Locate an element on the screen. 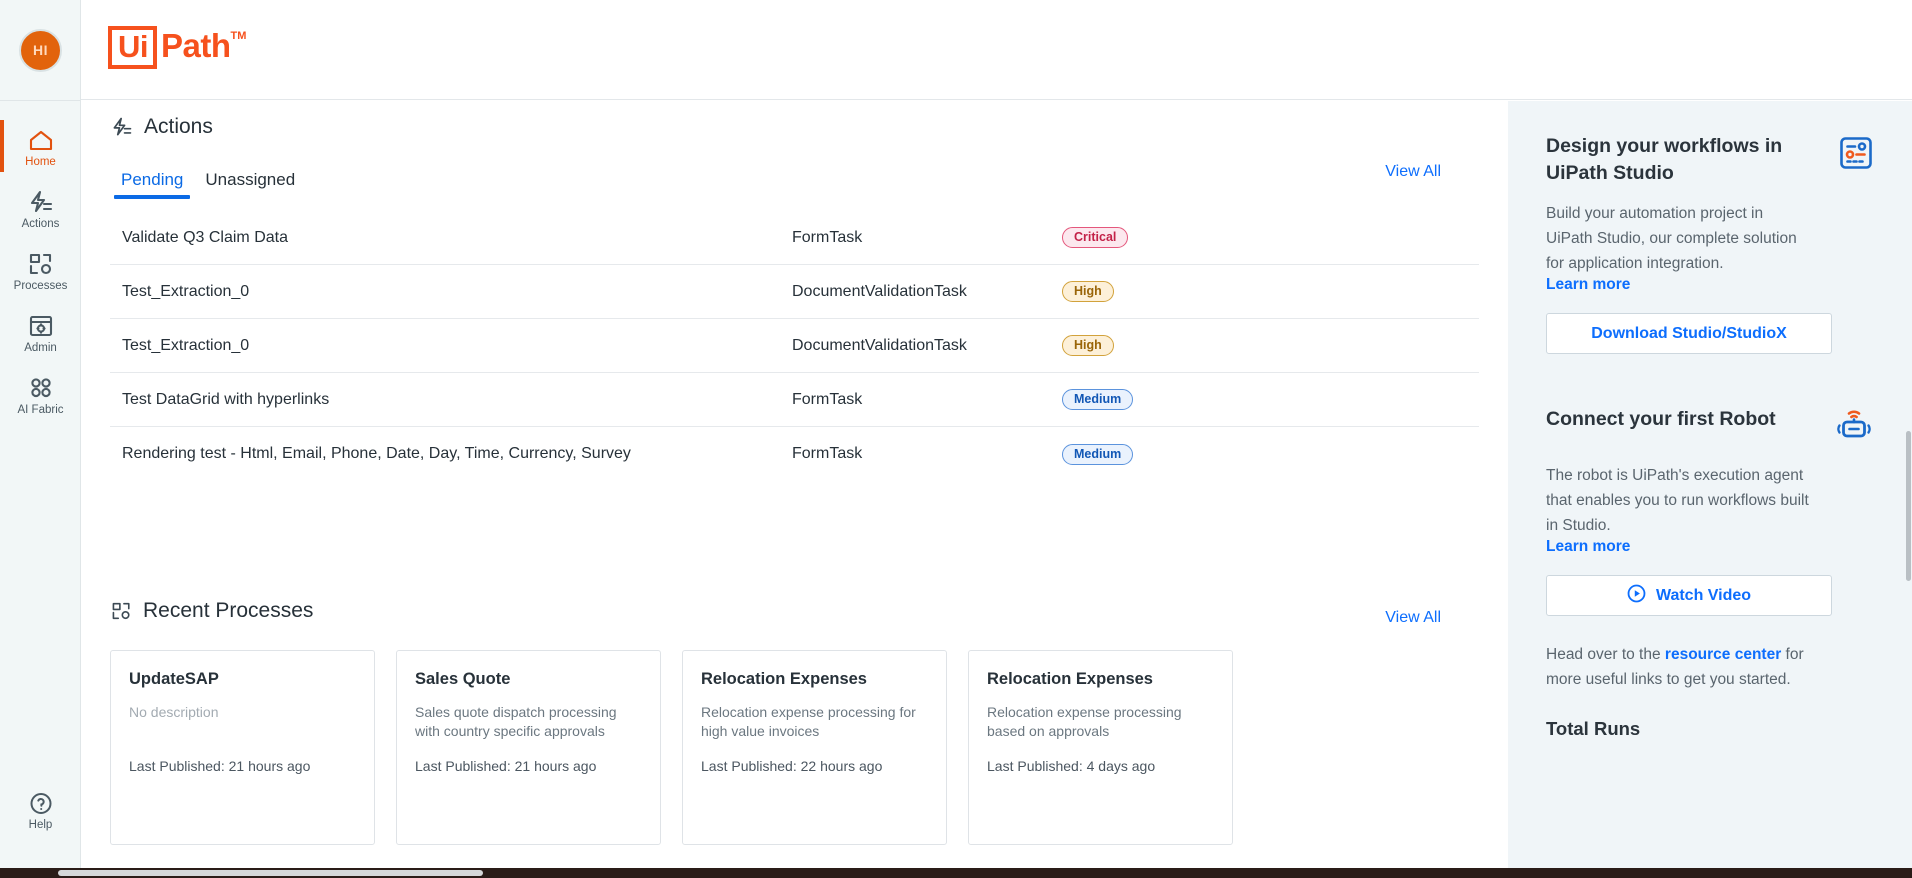  sidebar-item-help: Help is located at coordinates (40, 811).